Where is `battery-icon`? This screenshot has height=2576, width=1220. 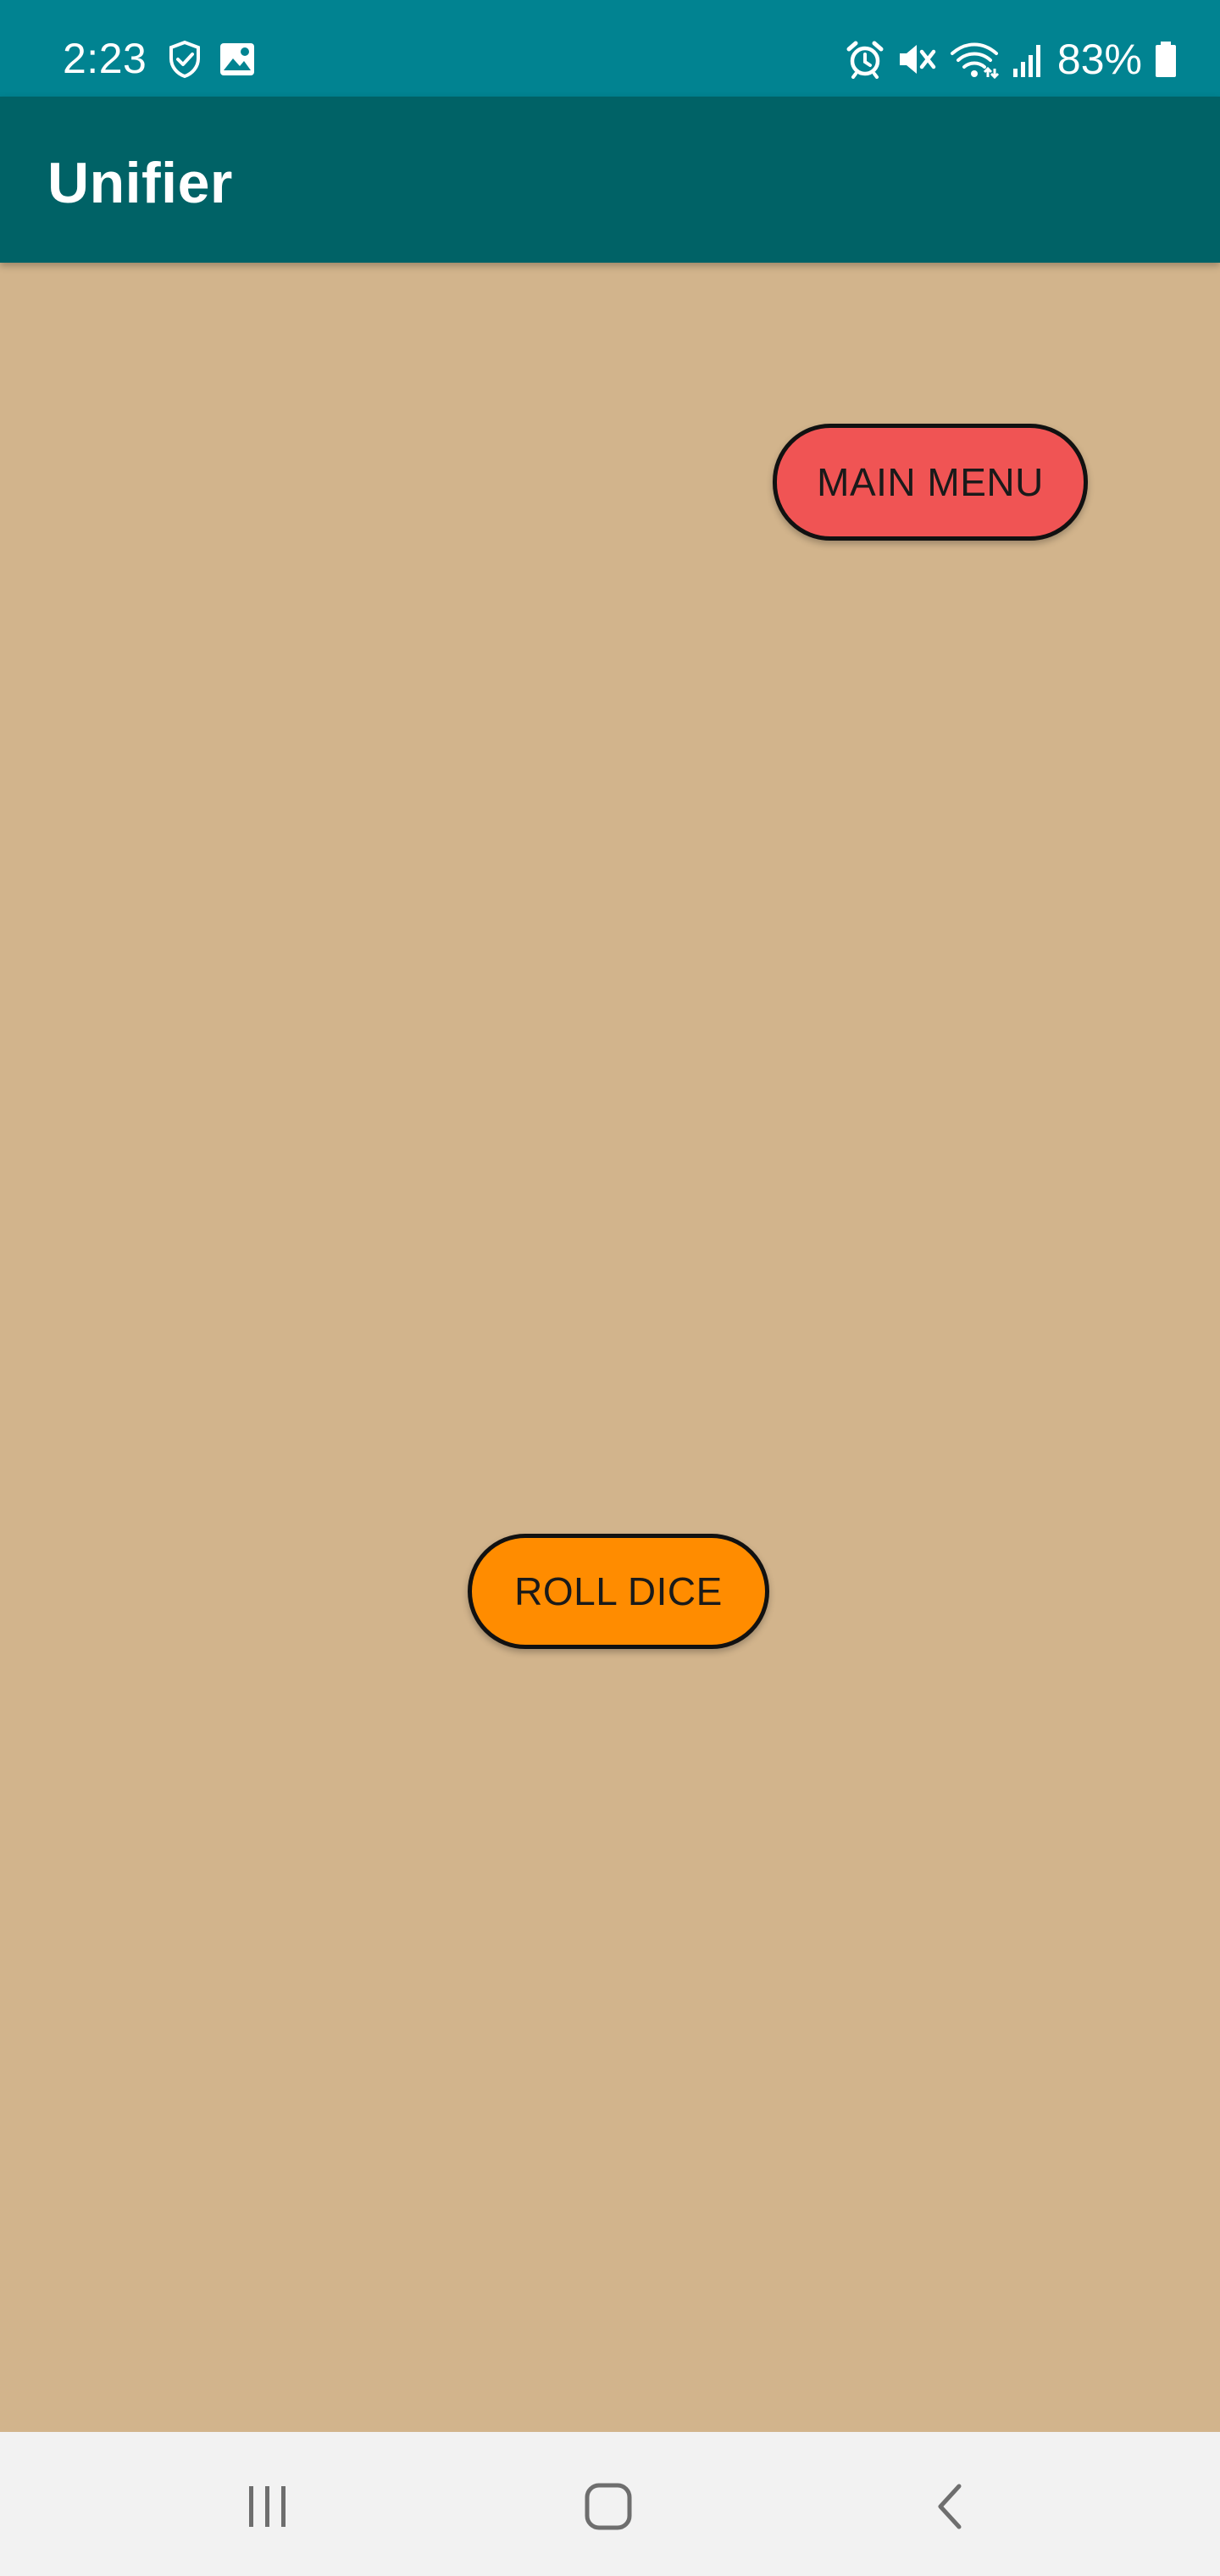
battery-icon is located at coordinates (1166, 59).